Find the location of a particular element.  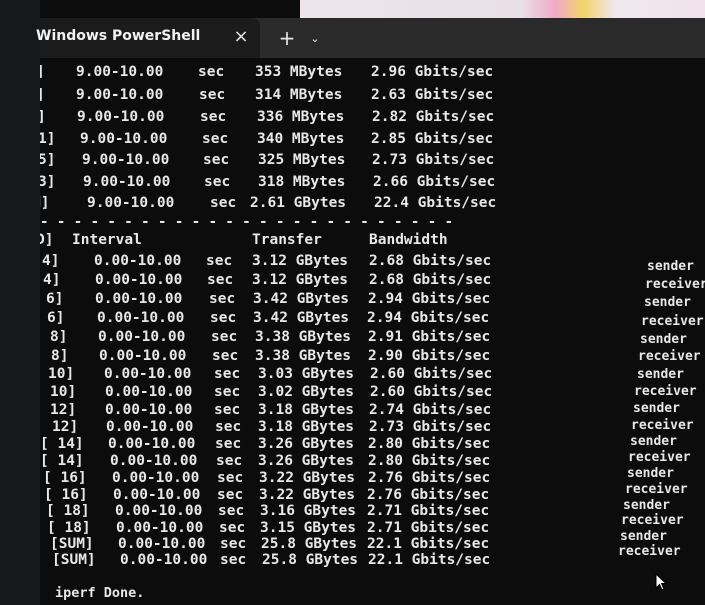

transfer-value: 3.15 GBytes is located at coordinates (308, 528).